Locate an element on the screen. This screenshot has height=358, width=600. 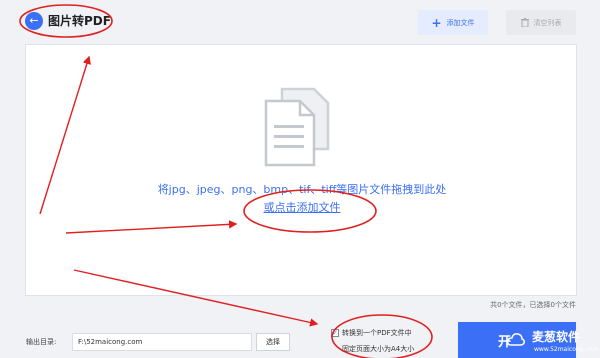
browse-button: 选择 is located at coordinates (273, 342).